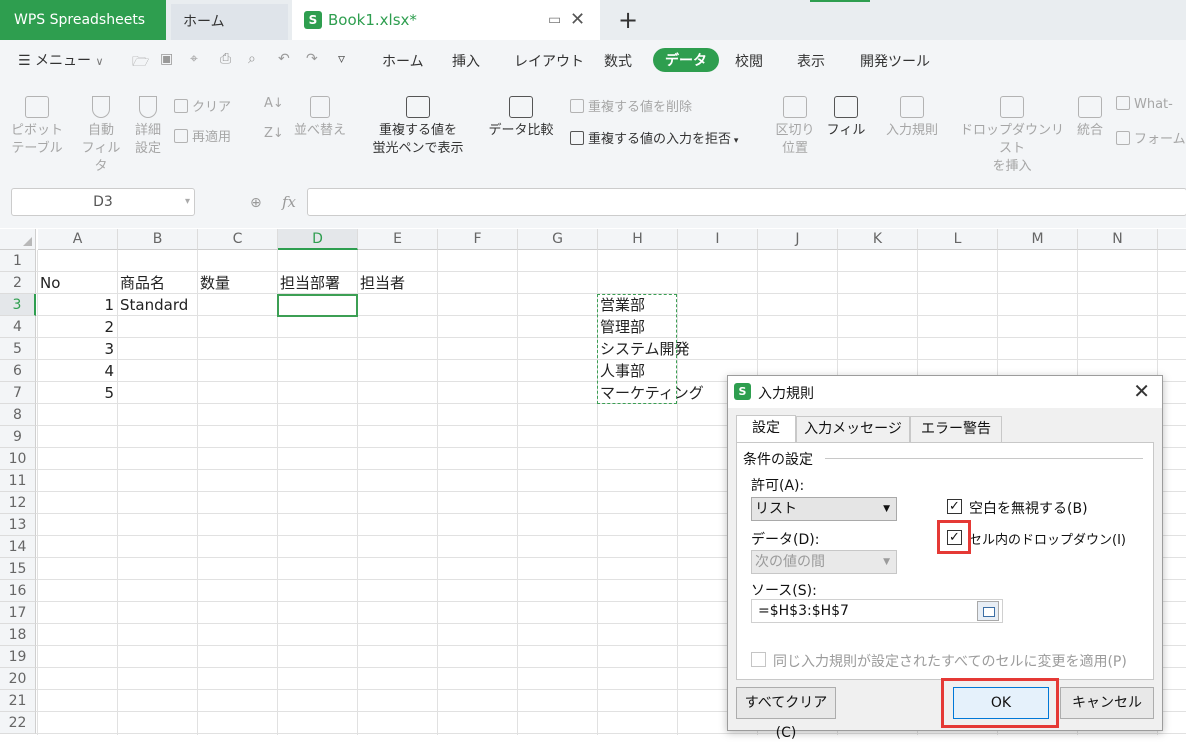 The image size is (1186, 748). I want to click on column-header-F: F, so click(478, 239).